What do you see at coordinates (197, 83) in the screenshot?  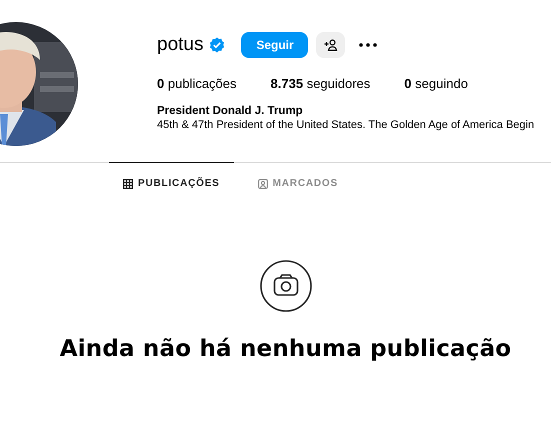 I see `profile-stat: 0 publicações` at bounding box center [197, 83].